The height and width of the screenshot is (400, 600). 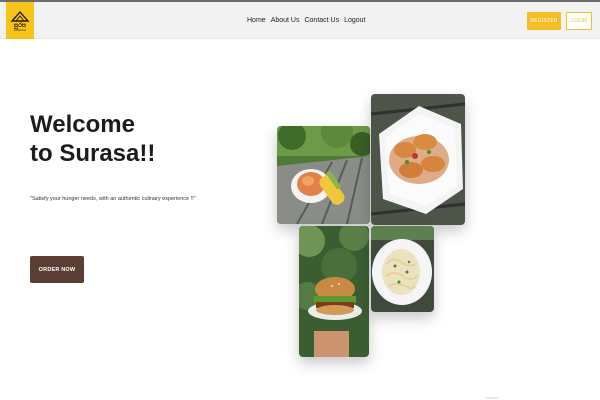 What do you see at coordinates (57, 269) in the screenshot?
I see `order-now-button: ORDER NOW` at bounding box center [57, 269].